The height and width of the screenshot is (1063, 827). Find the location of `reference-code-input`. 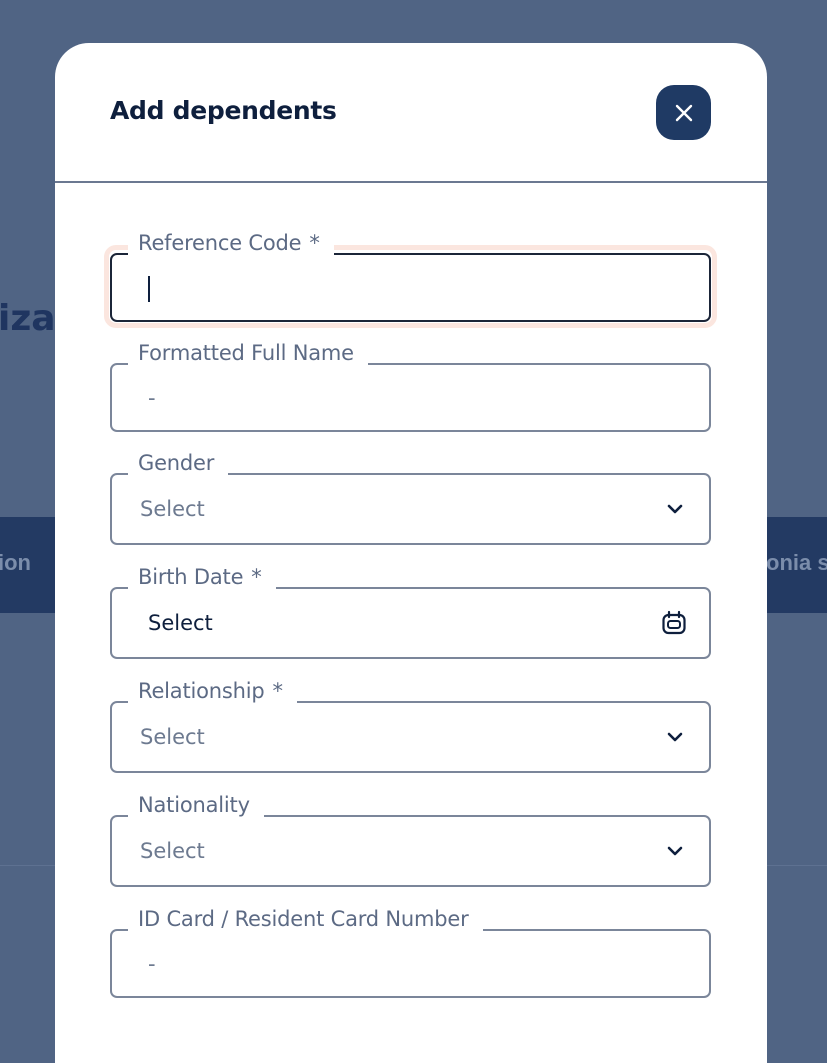

reference-code-input is located at coordinates (410, 287).